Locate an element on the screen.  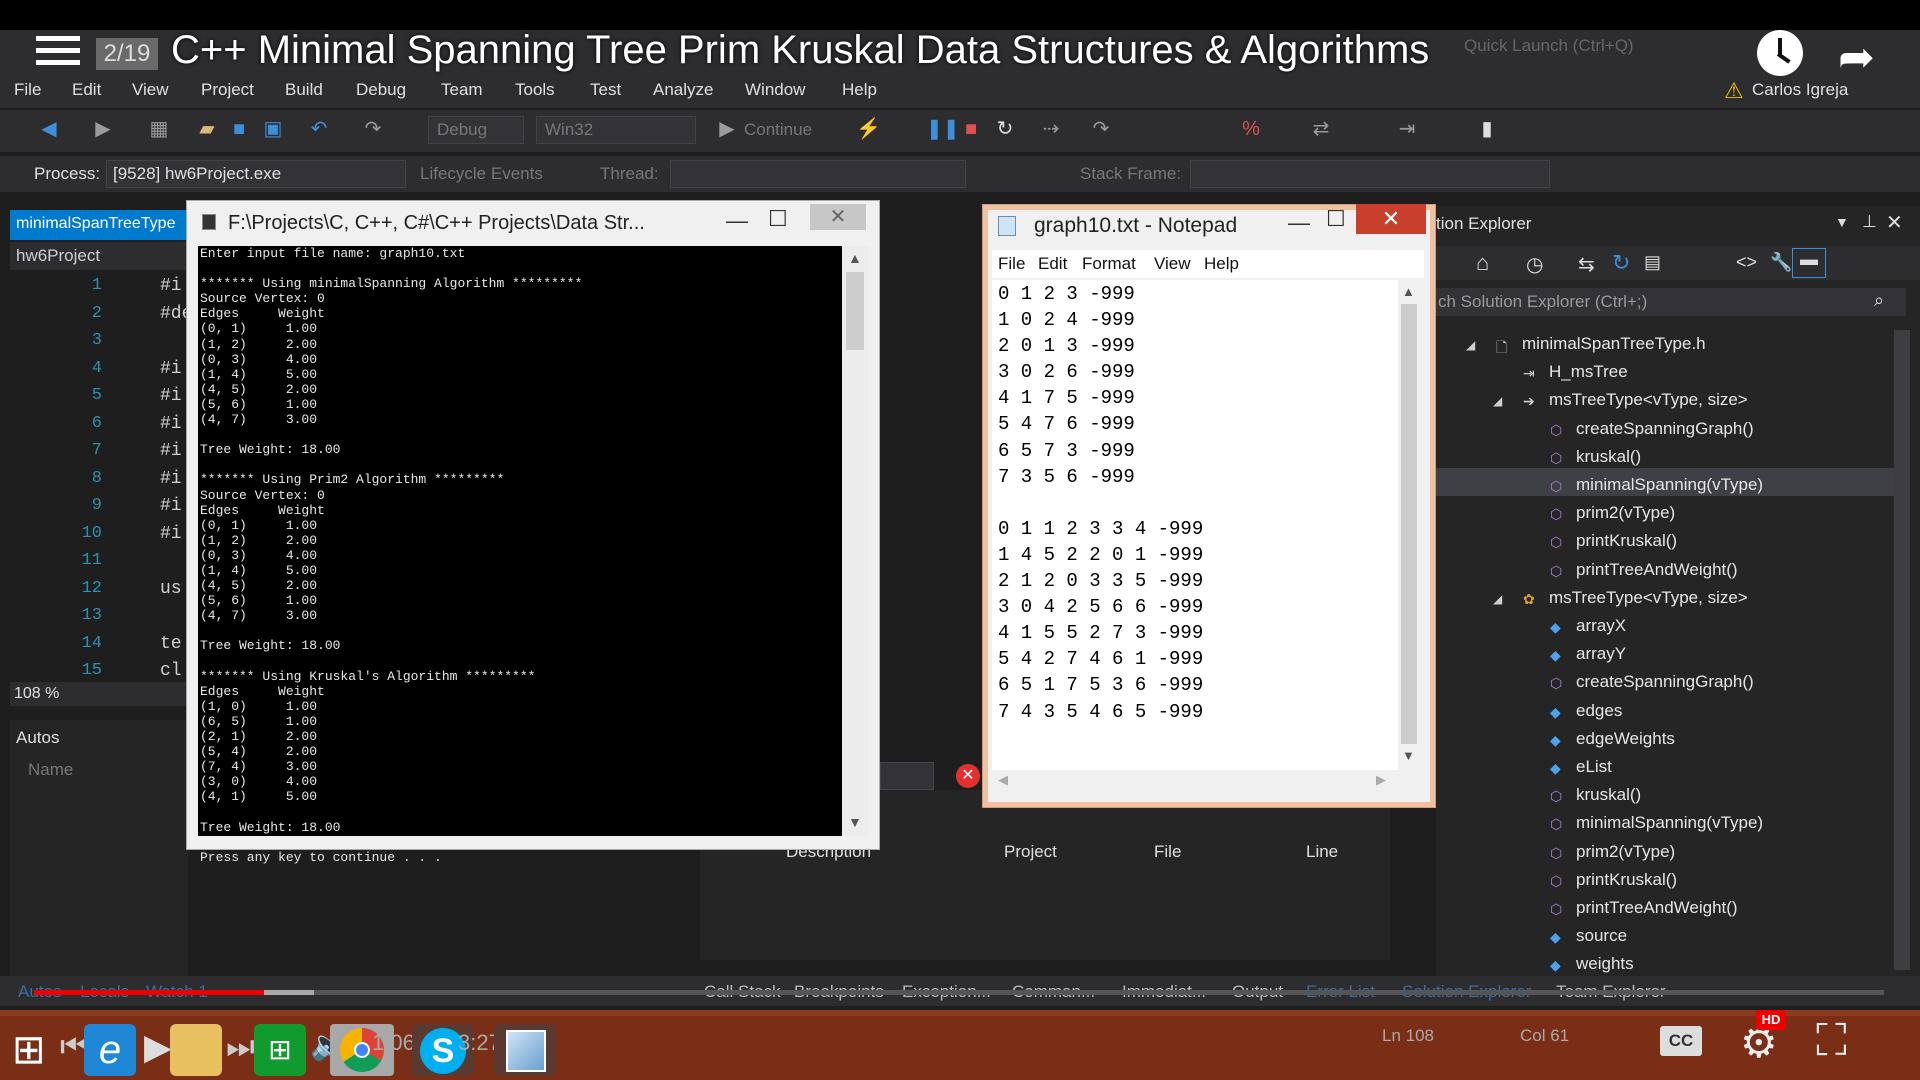
notepad-close-icon: ✕ is located at coordinates (1391, 219).